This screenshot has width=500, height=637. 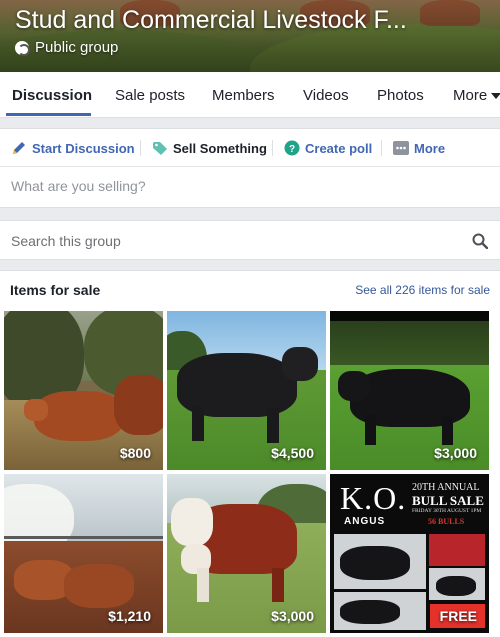 What do you see at coordinates (365, 521) in the screenshot?
I see `ko-logo-sub: ANGUS` at bounding box center [365, 521].